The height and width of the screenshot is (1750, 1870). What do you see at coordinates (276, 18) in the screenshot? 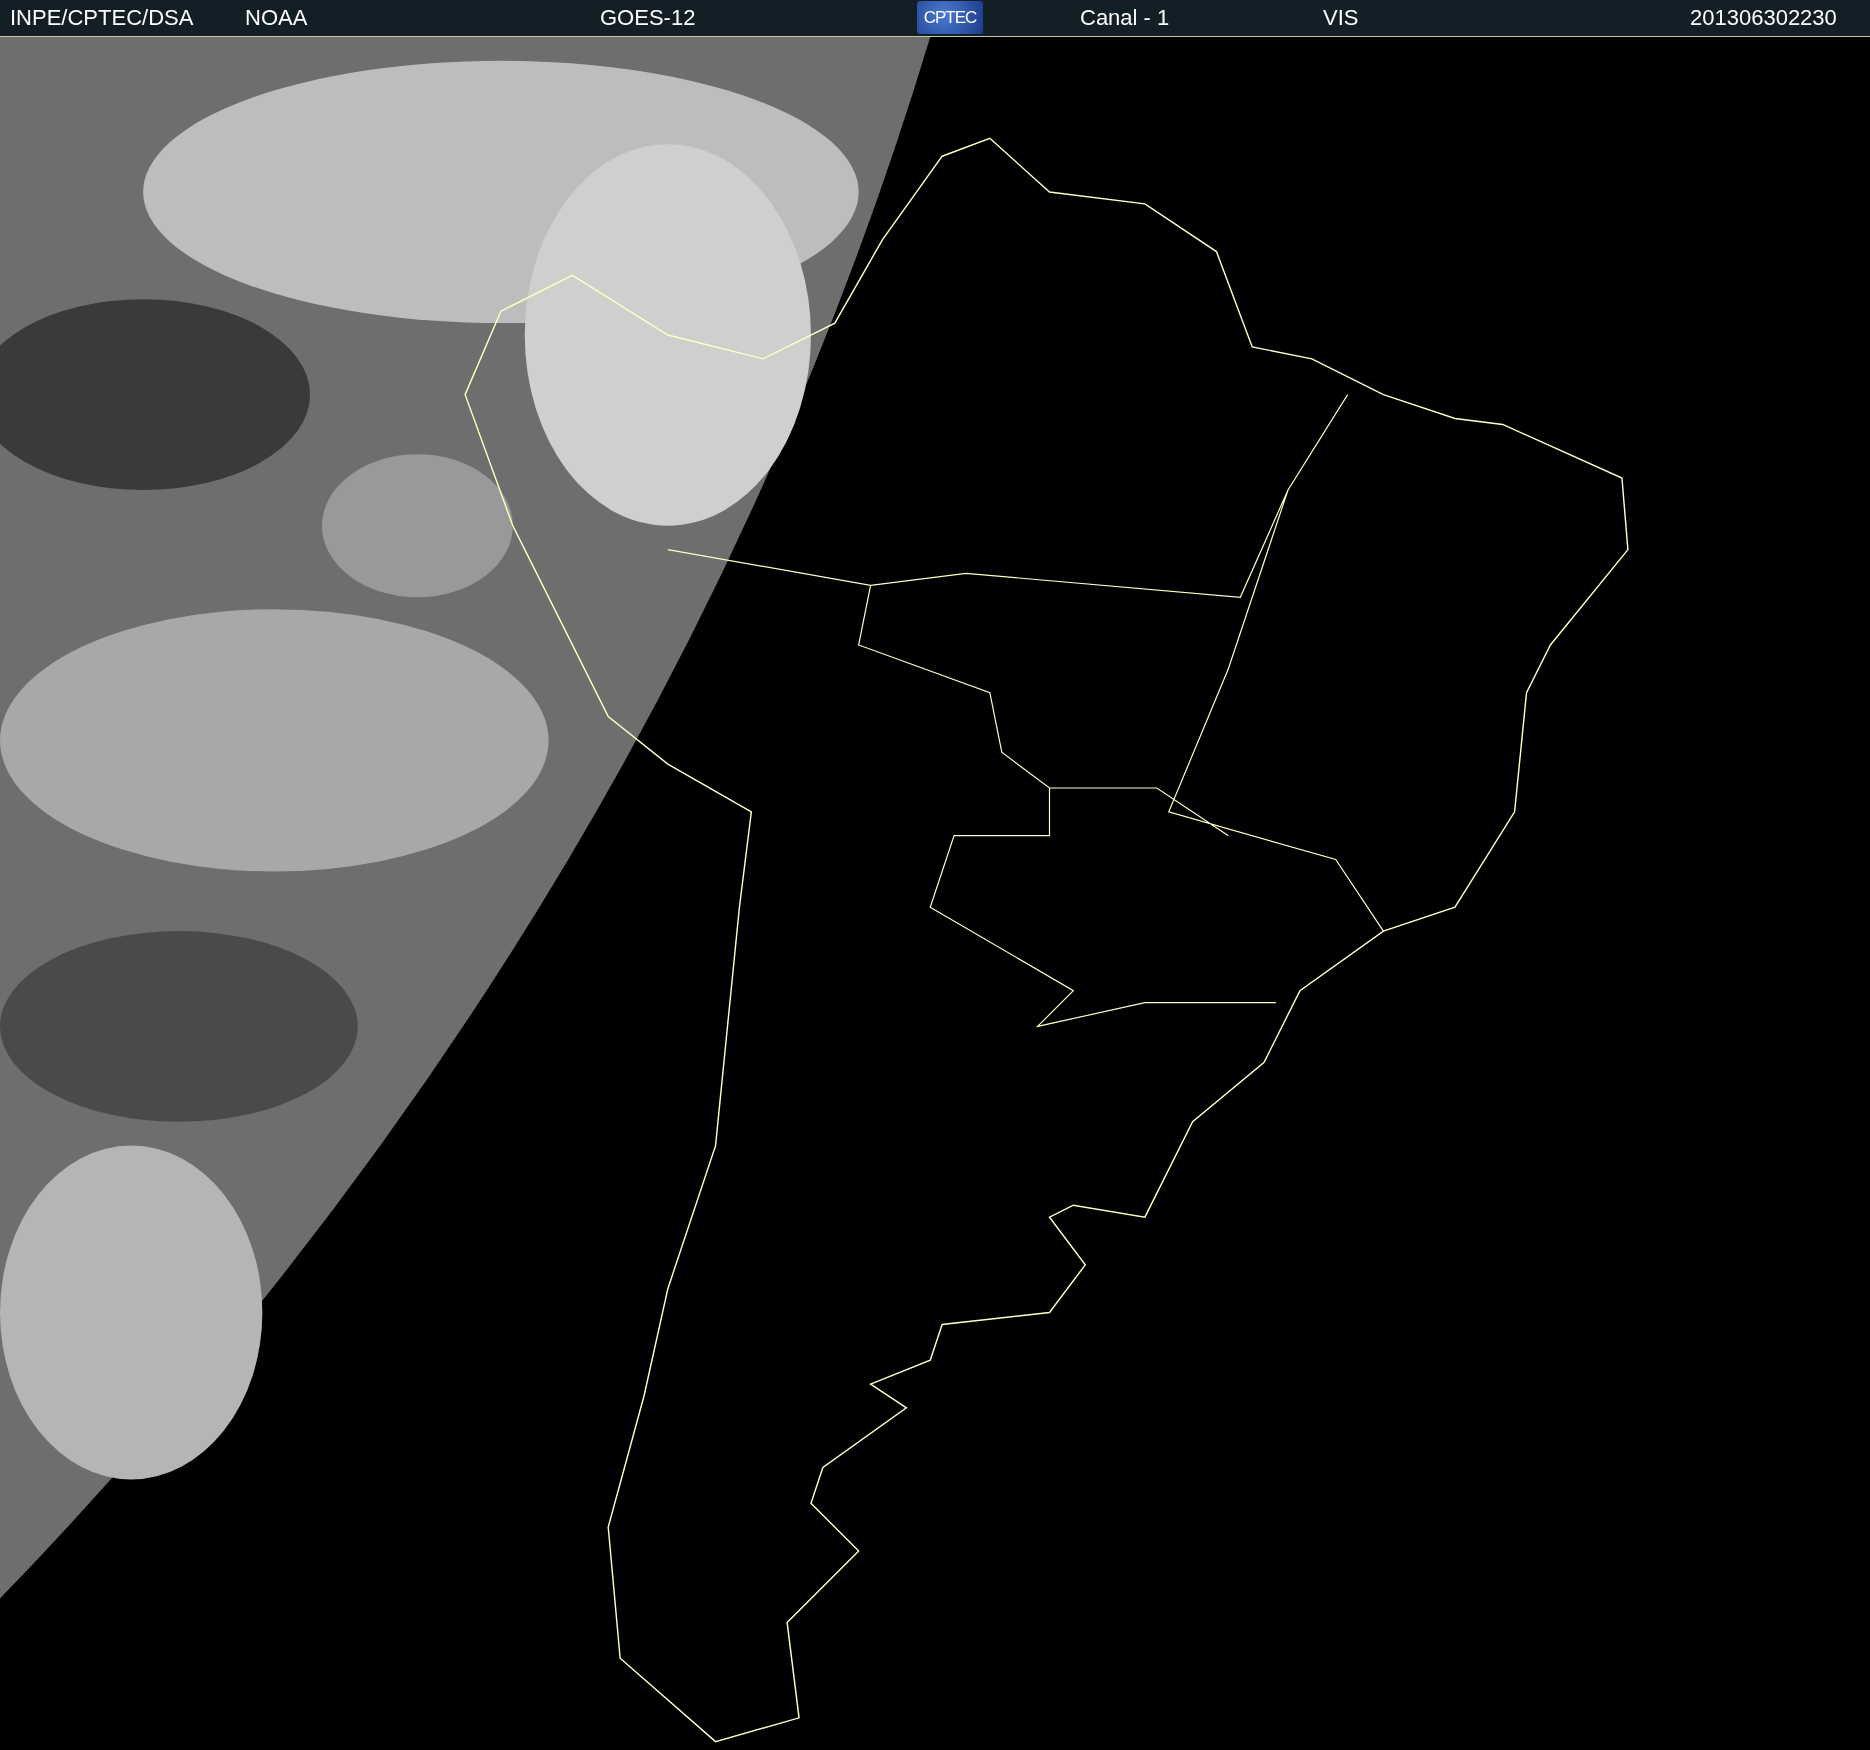
I see `agency-label: NOAA` at bounding box center [276, 18].